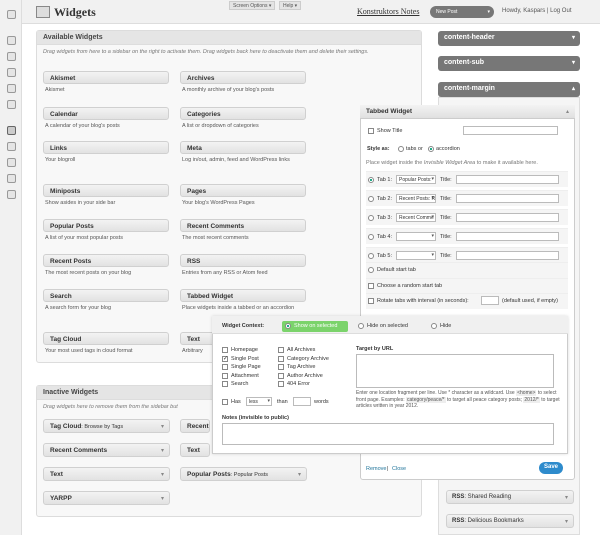 This screenshot has width=600, height=535. Describe the element at coordinates (490, 300) in the screenshot. I see `rotate-interval-input` at that location.